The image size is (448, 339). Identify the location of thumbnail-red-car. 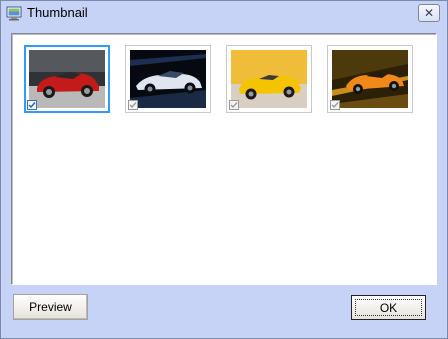
(67, 79).